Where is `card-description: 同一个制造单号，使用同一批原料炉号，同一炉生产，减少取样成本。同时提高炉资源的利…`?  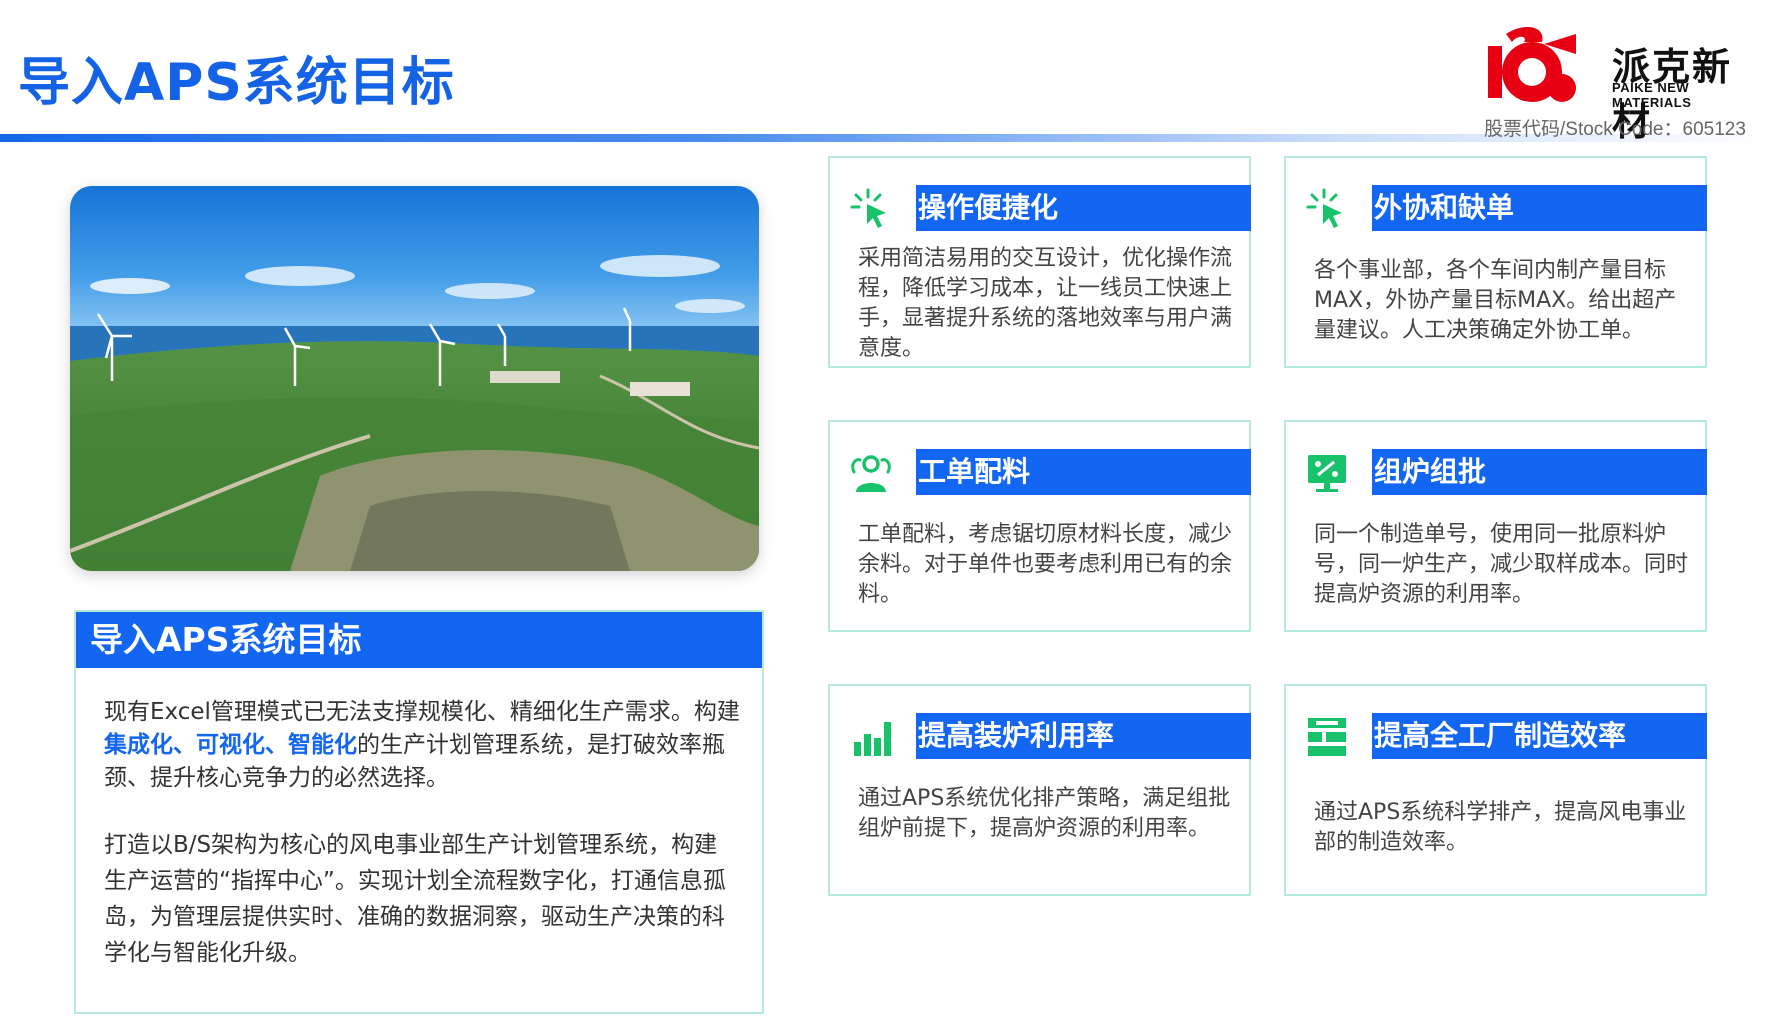 card-description: 同一个制造单号，使用同一批原料炉号，同一炉生产，减少取样成本。同时提高炉资源的利… is located at coordinates (1501, 564).